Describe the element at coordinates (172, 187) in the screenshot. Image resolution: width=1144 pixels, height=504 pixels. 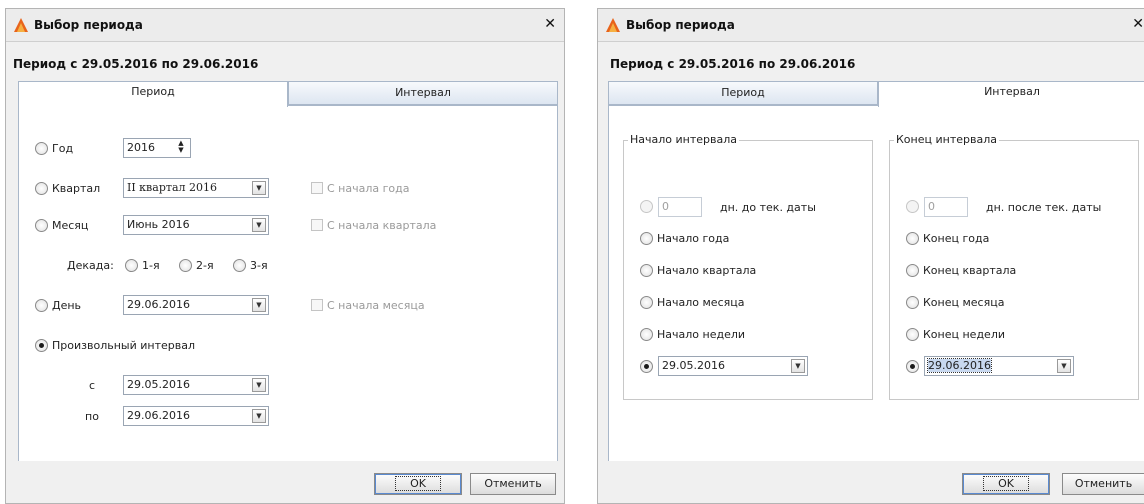
I see `quarter-value: II квартал 2016` at that location.